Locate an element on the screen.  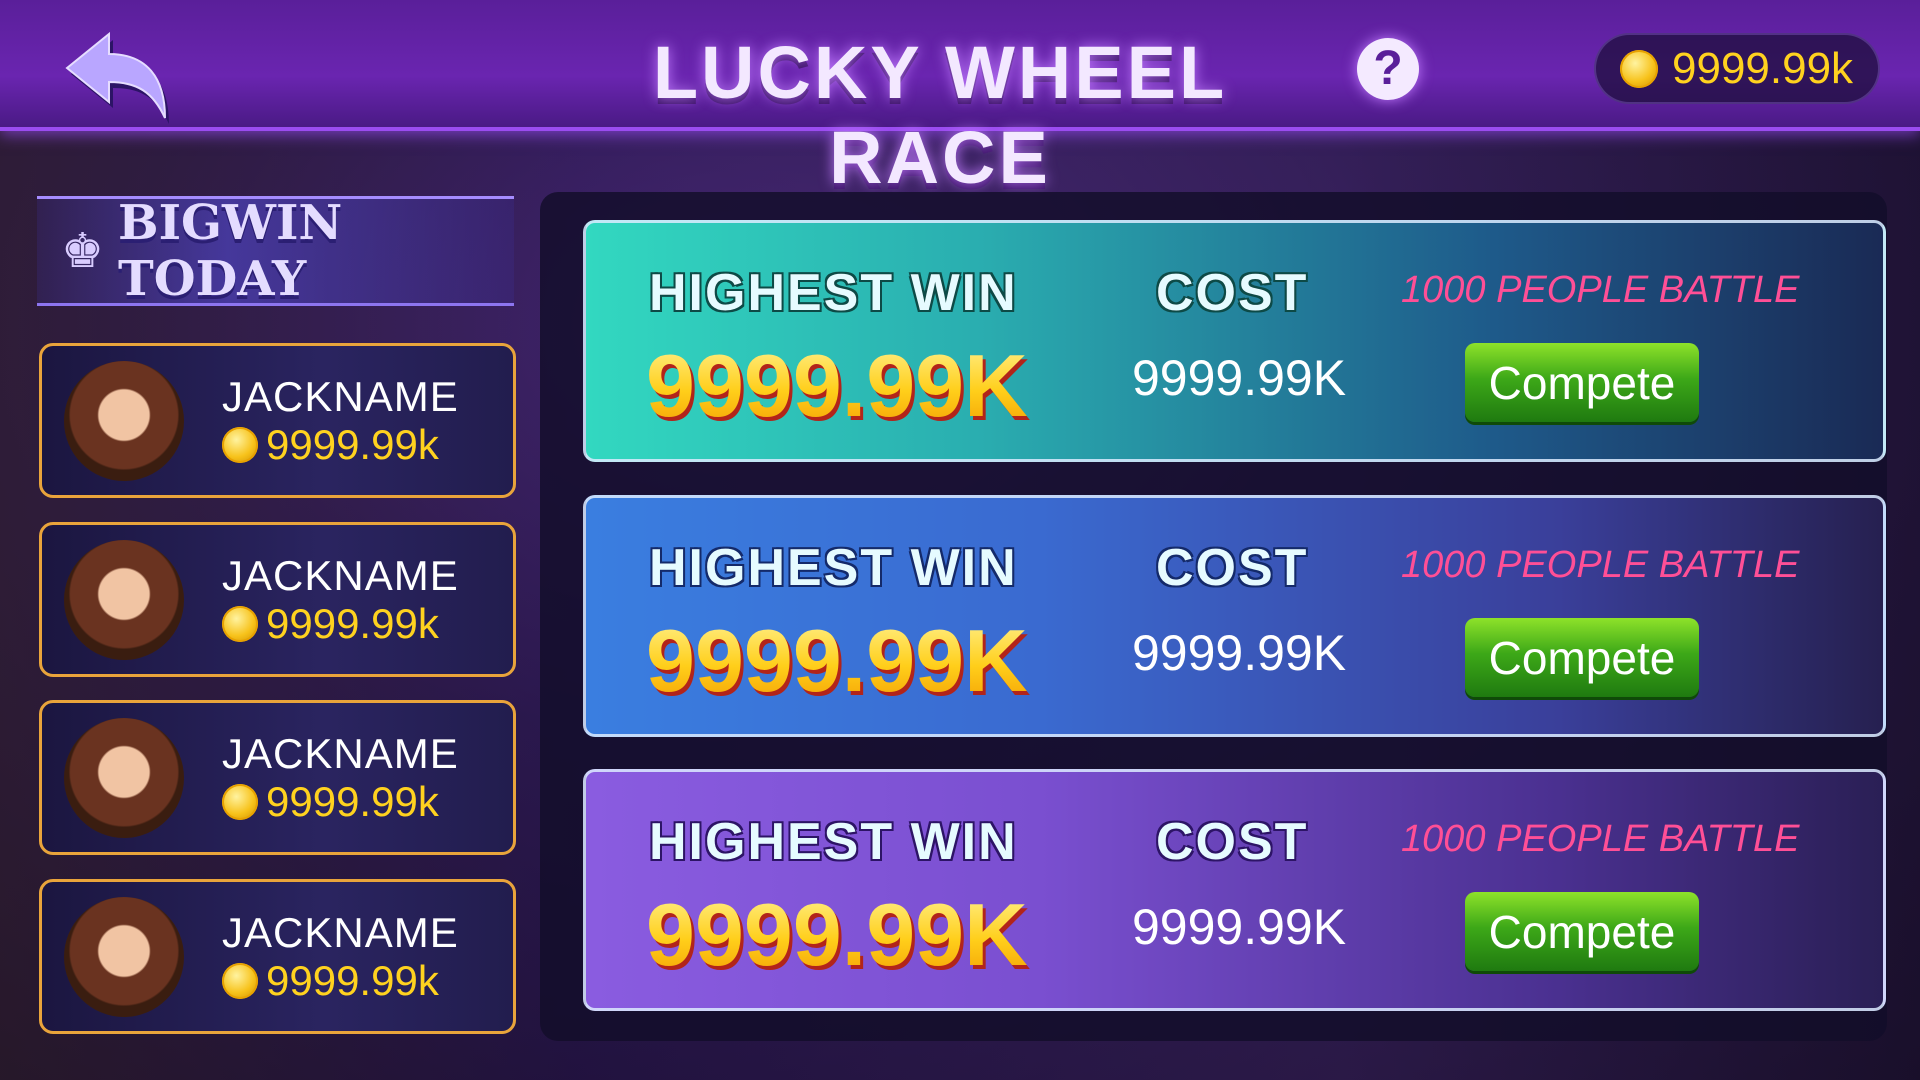
crown-icon: ♚ is located at coordinates (83, 251).